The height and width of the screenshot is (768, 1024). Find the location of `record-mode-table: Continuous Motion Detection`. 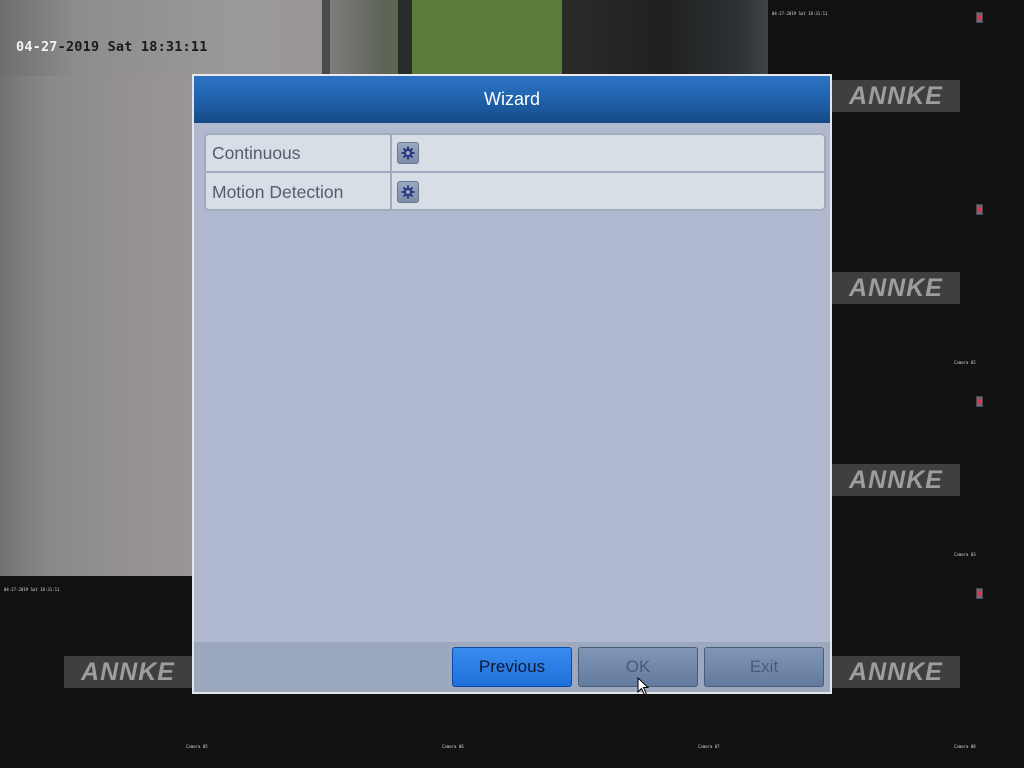

record-mode-table: Continuous Motion Detection is located at coordinates (515, 172).